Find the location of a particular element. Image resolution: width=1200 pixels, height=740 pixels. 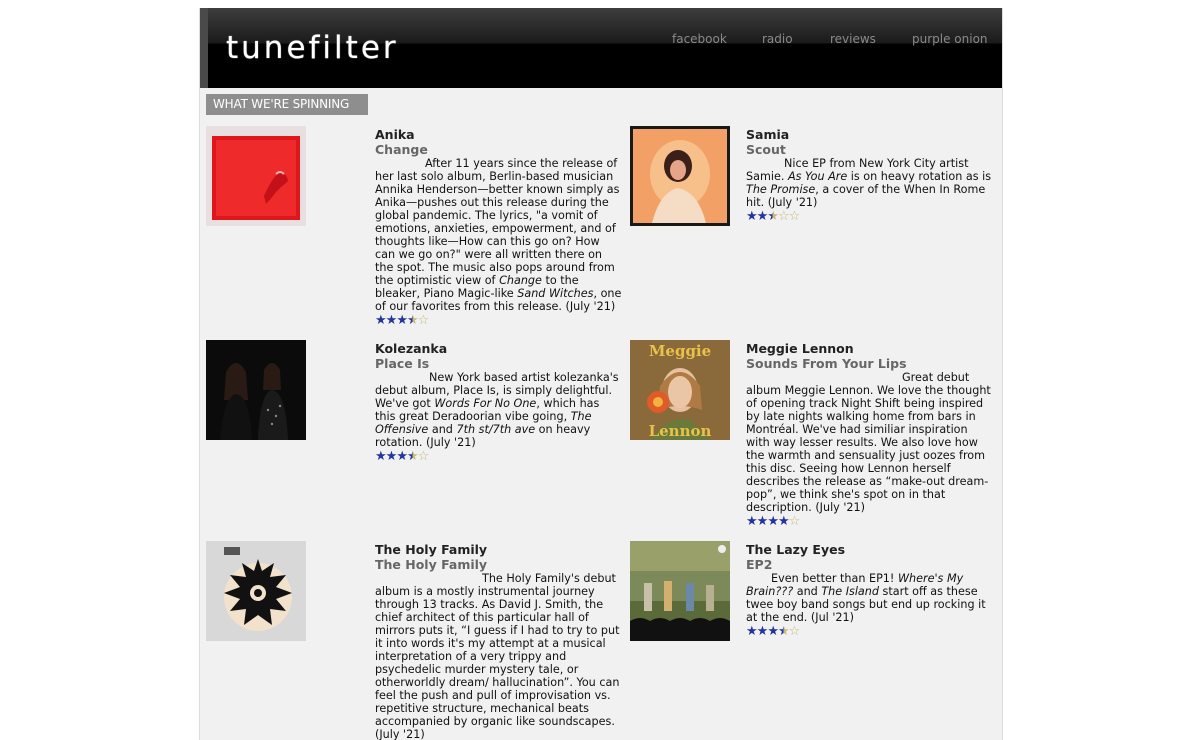

artist-name: Meggie Lennon is located at coordinates (870, 348).